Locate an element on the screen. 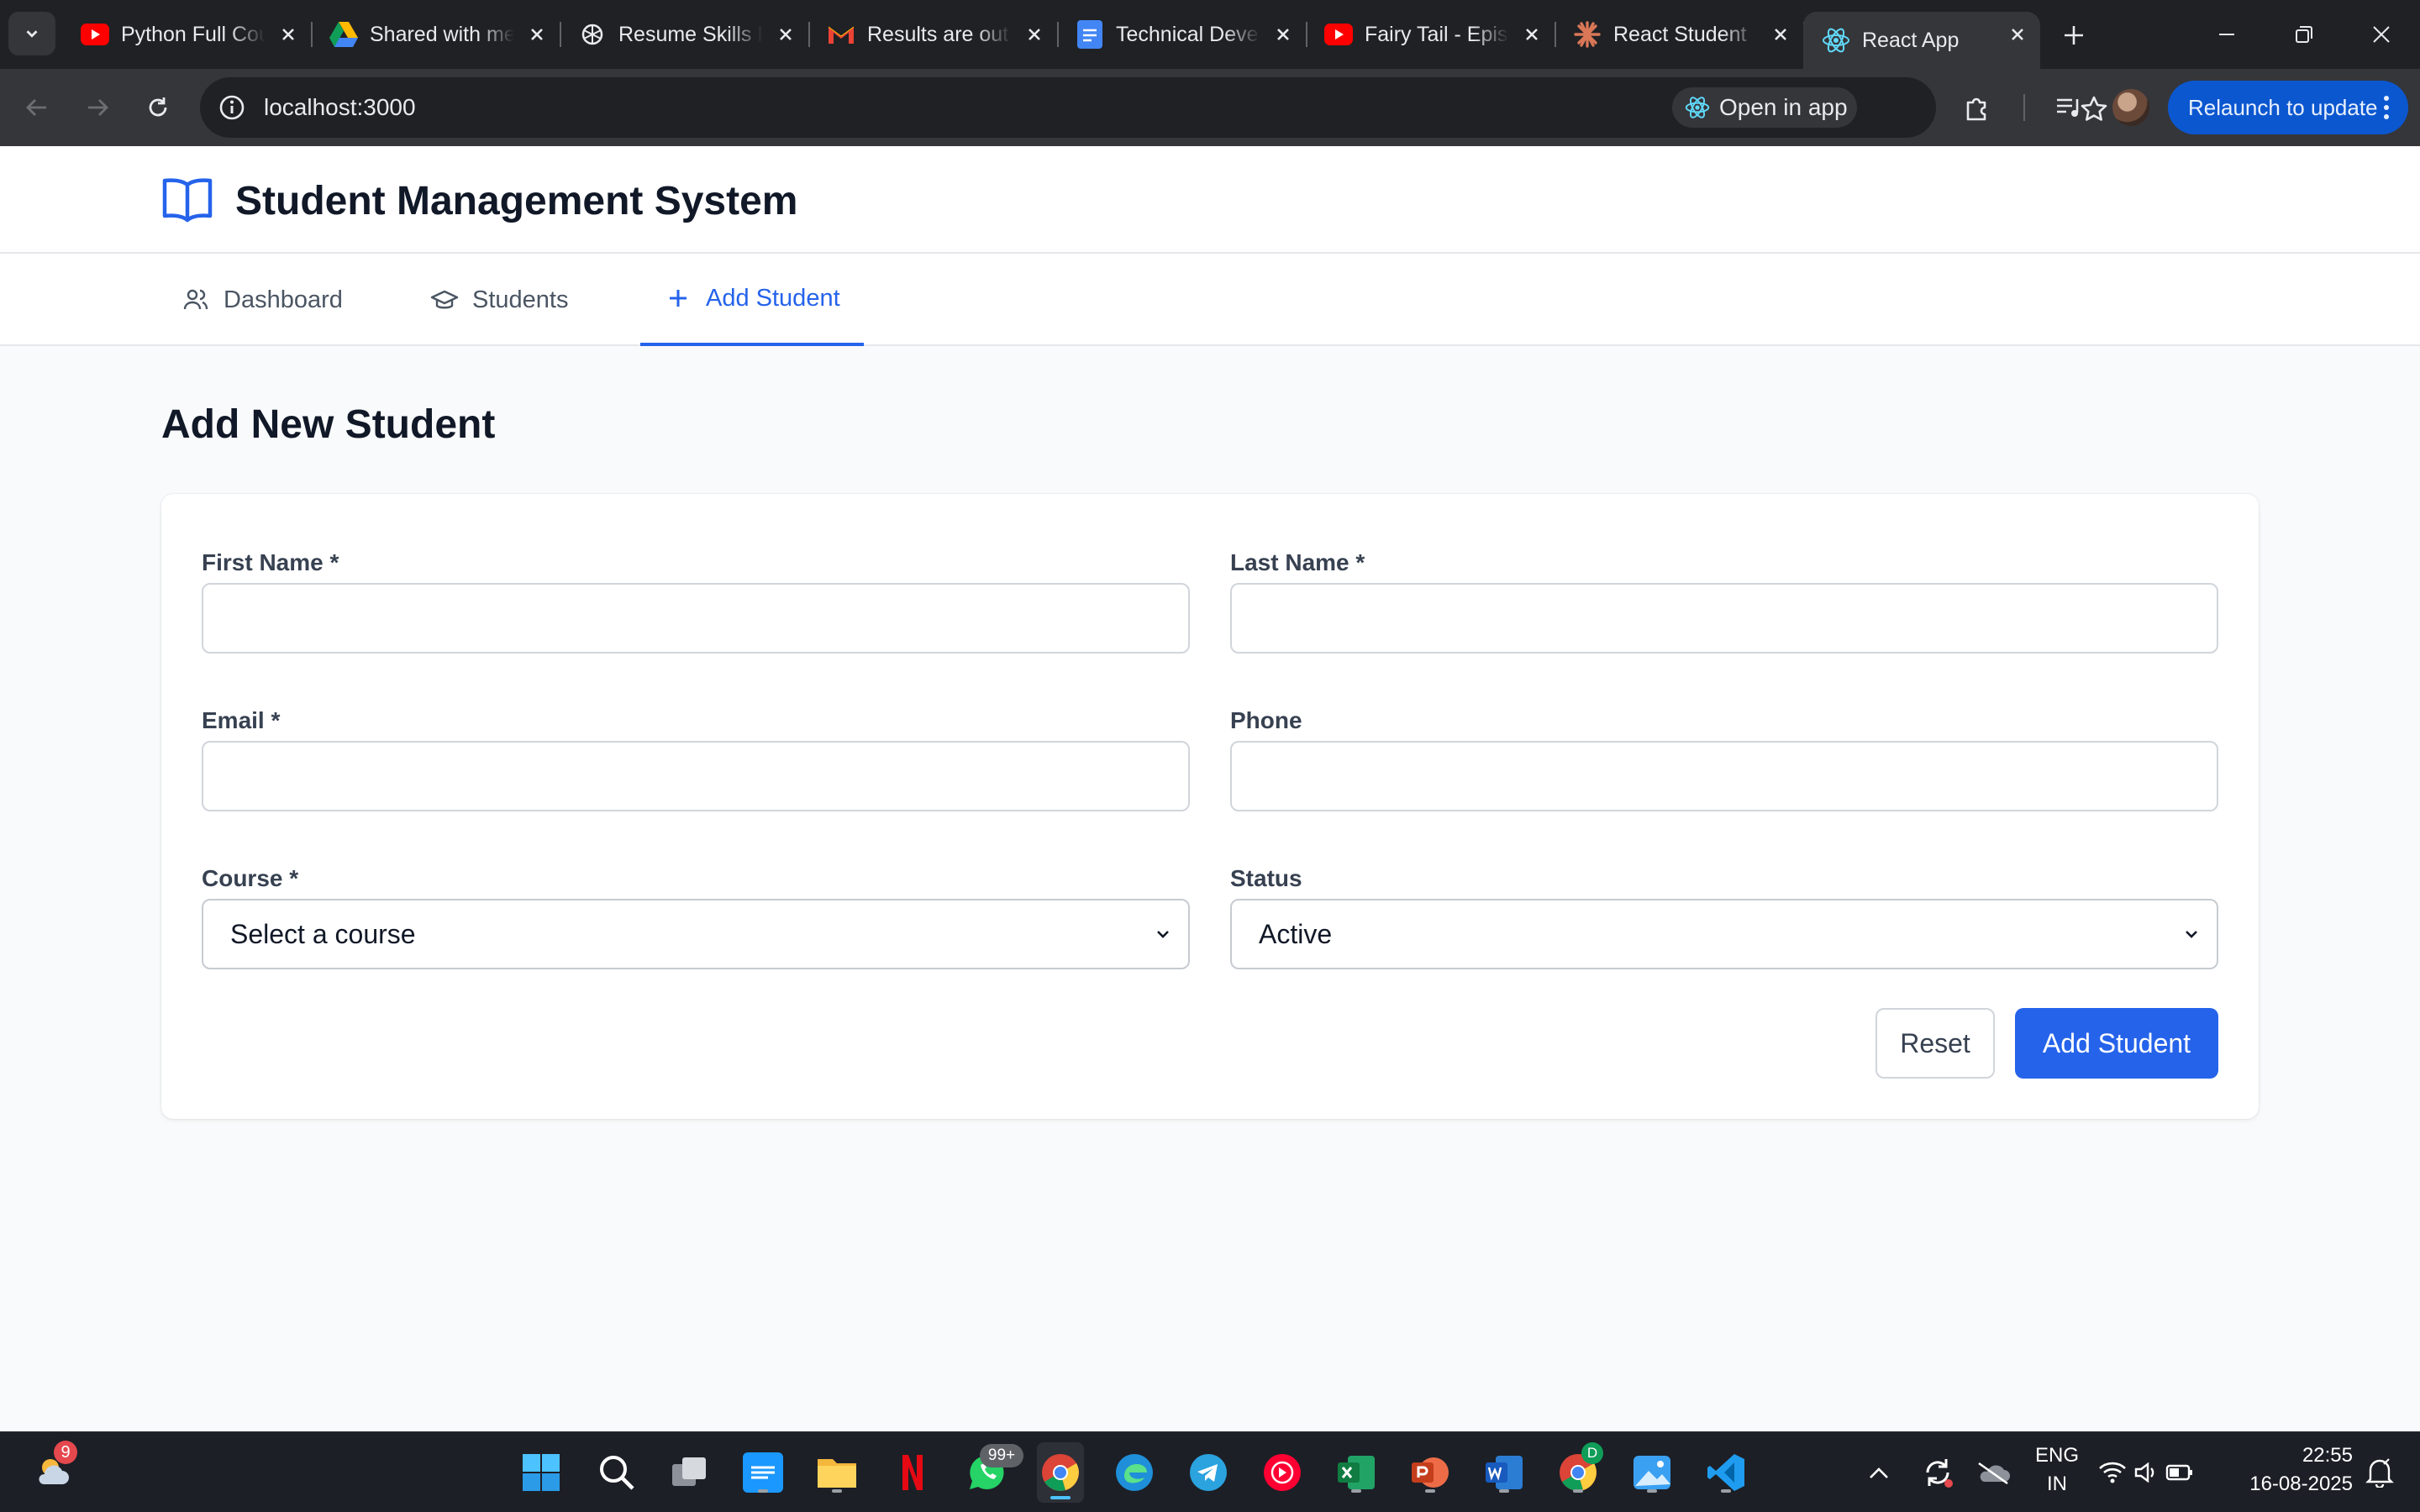  first-name-input is located at coordinates (696, 618).